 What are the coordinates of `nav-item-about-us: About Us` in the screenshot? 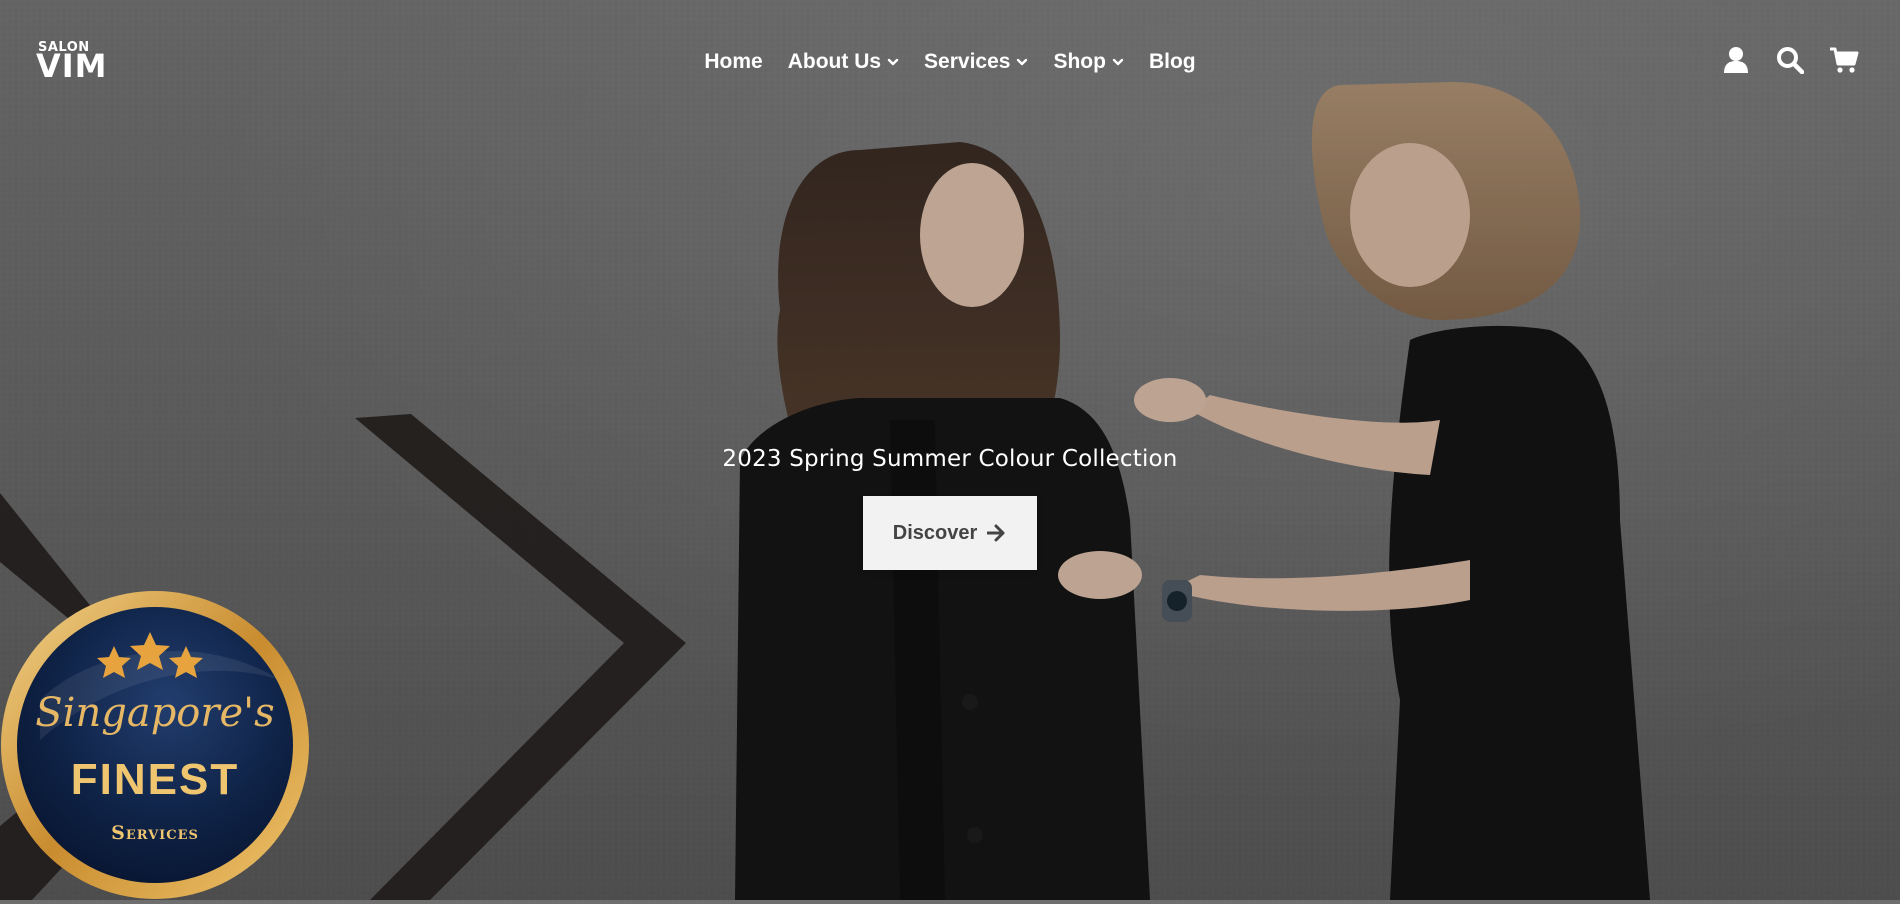 It's located at (843, 62).